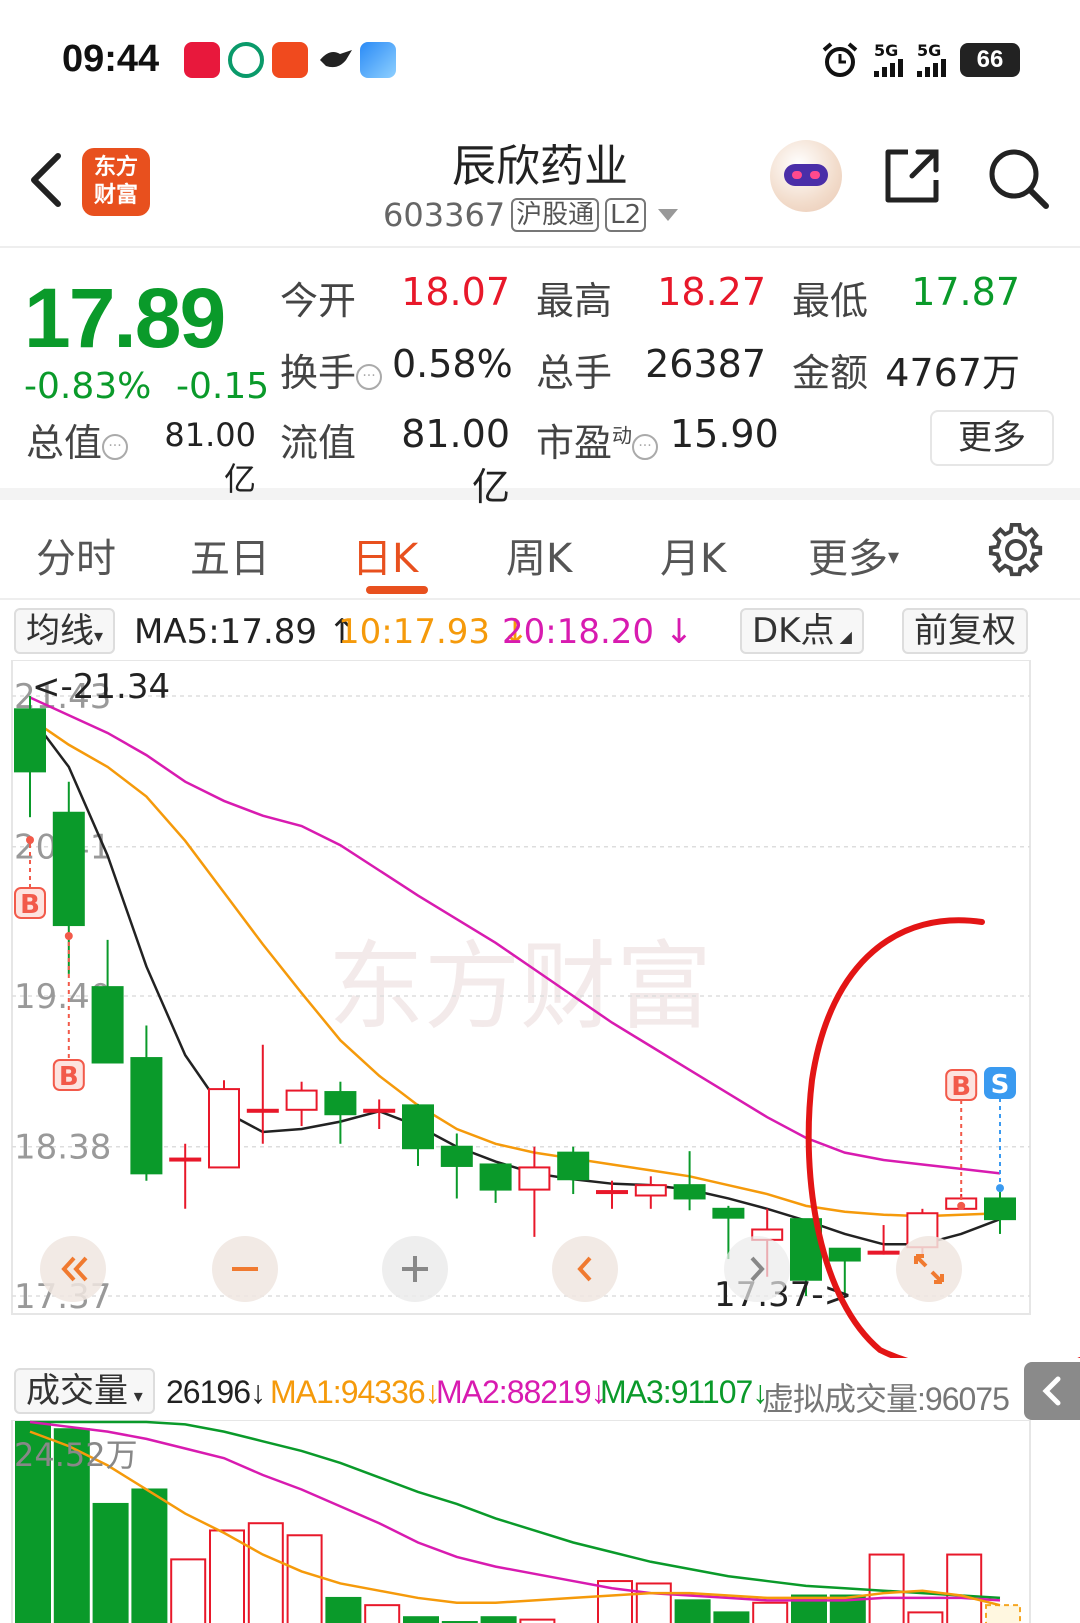 This screenshot has width=1080, height=1623. I want to click on tab-five-day: 五日, so click(230, 555).